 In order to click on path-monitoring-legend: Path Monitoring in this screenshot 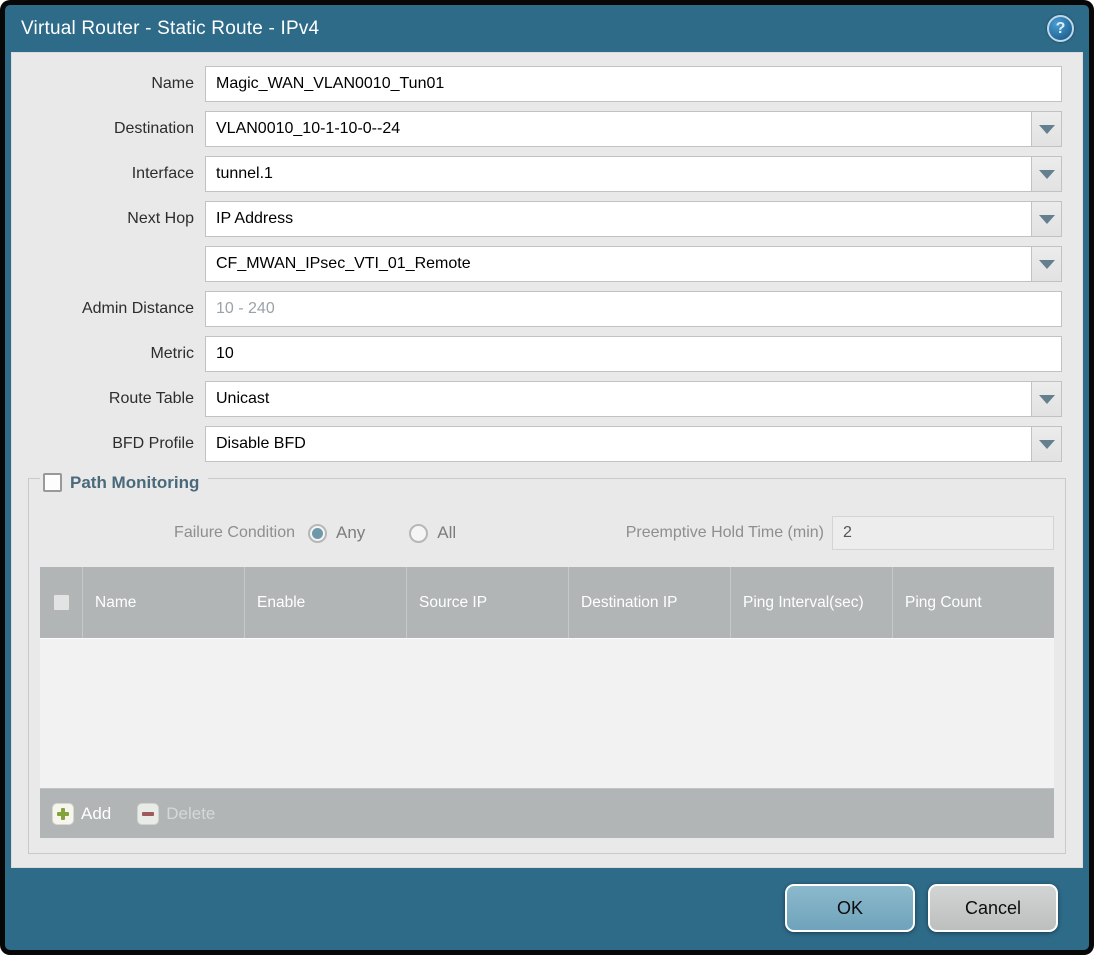, I will do `click(124, 482)`.